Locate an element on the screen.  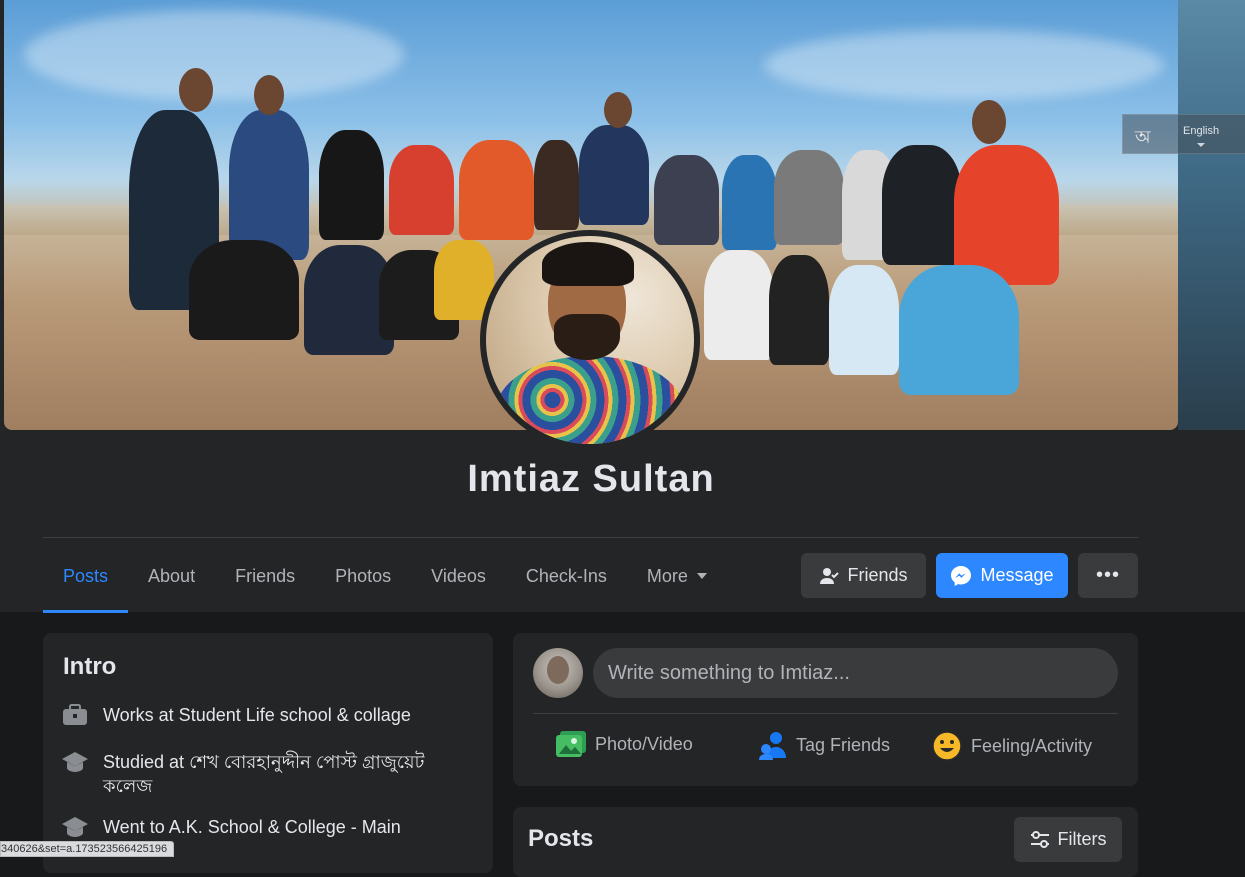
tab-posts: Posts is located at coordinates (86, 584).